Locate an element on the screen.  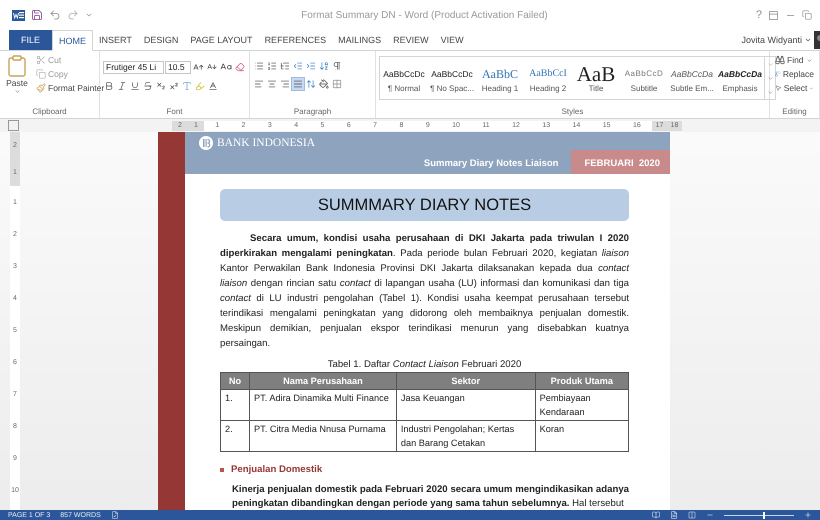
copy-icon is located at coordinates (41, 74).